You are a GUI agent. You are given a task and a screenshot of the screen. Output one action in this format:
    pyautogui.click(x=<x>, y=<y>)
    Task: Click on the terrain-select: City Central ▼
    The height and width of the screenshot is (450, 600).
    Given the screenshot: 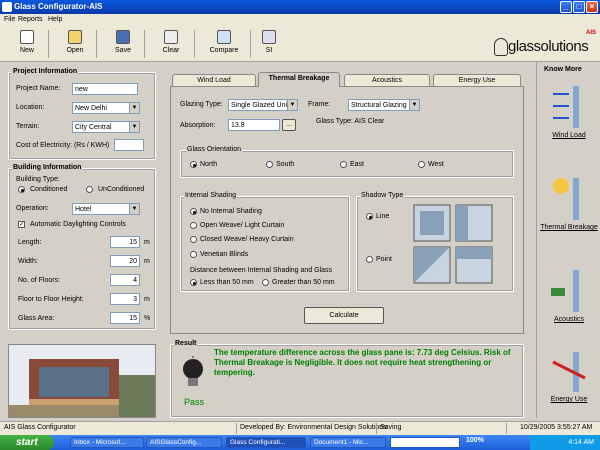 What is the action you would take?
    pyautogui.click(x=106, y=127)
    